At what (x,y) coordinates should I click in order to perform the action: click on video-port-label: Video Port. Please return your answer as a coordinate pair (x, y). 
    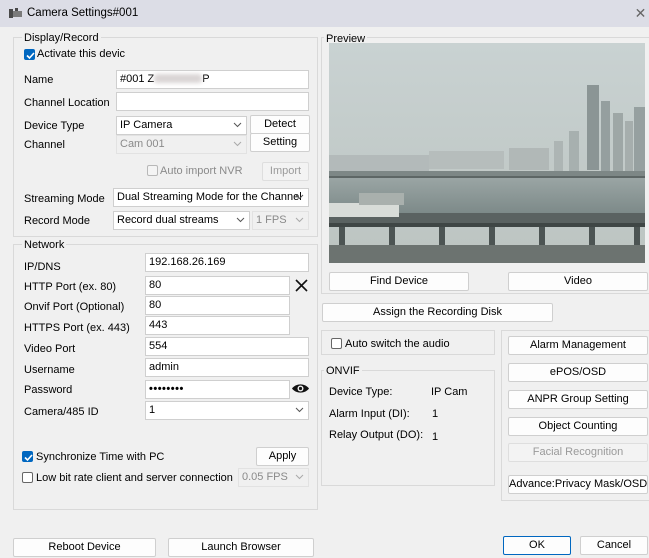
    Looking at the image, I should click on (50, 349).